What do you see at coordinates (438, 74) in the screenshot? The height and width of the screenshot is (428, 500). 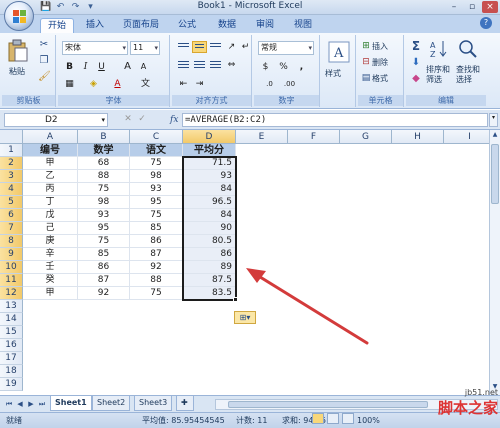 I see `sort-filter-button: 排序和 筛选` at bounding box center [438, 74].